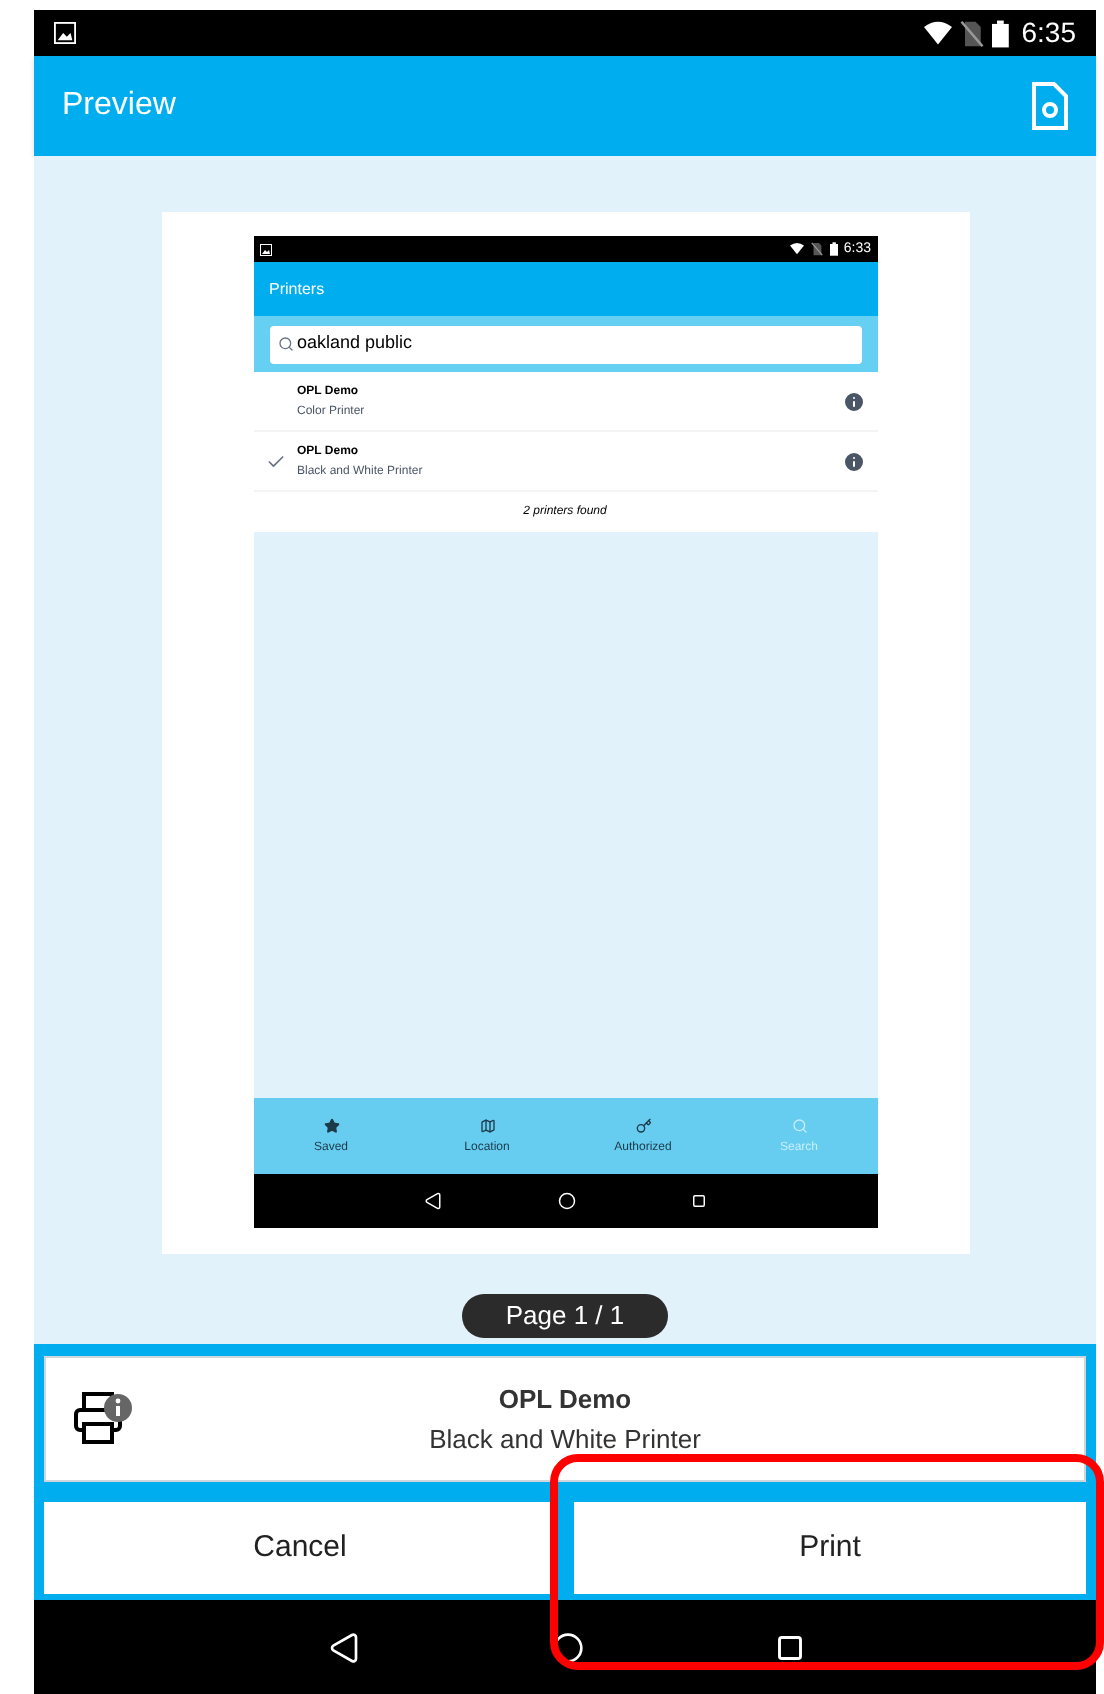 The width and height of the screenshot is (1104, 1694). What do you see at coordinates (297, 289) in the screenshot?
I see `app-title: Printers` at bounding box center [297, 289].